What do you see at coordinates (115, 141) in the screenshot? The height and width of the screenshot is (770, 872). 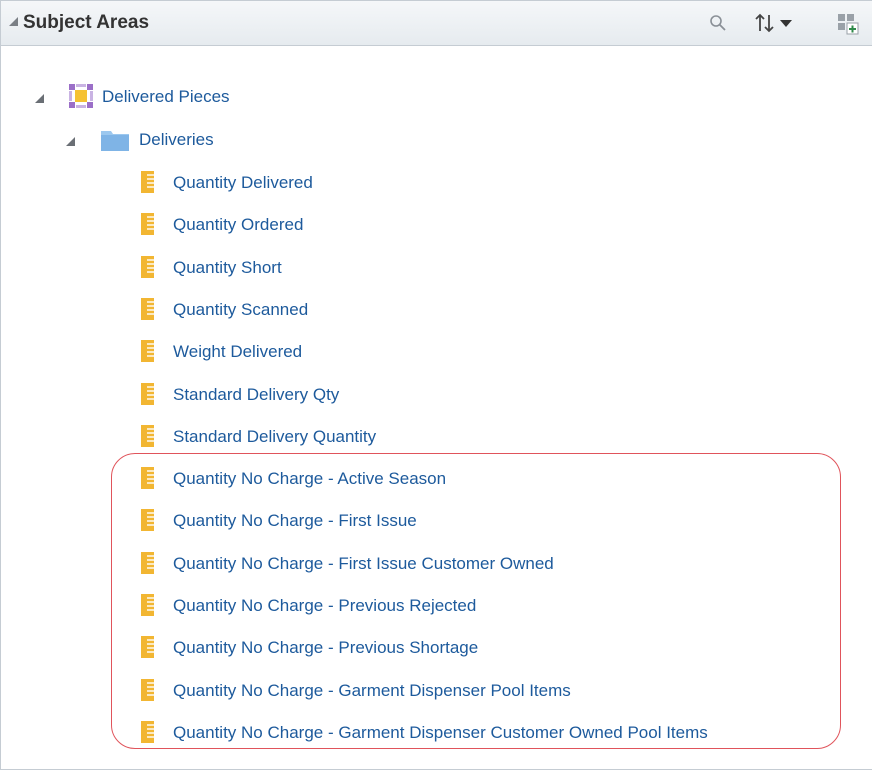 I see `folder-icon` at bounding box center [115, 141].